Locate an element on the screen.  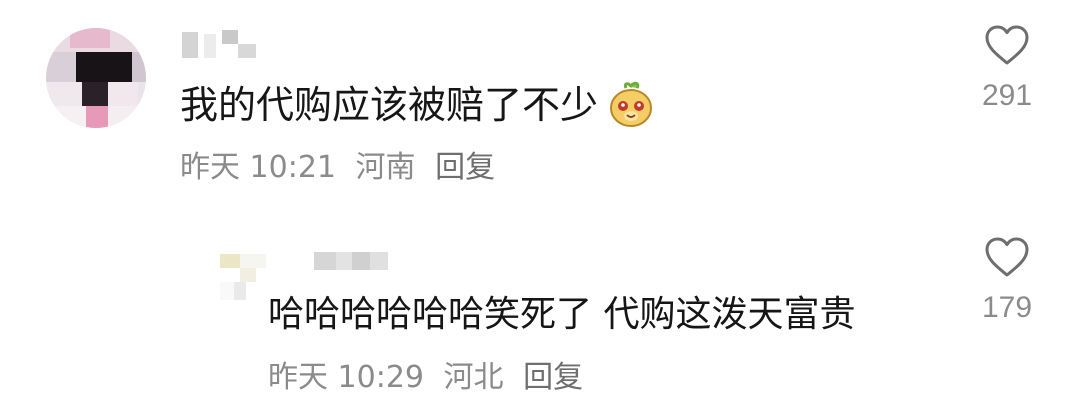
smiling-face-sticker-icon is located at coordinates (631, 105).